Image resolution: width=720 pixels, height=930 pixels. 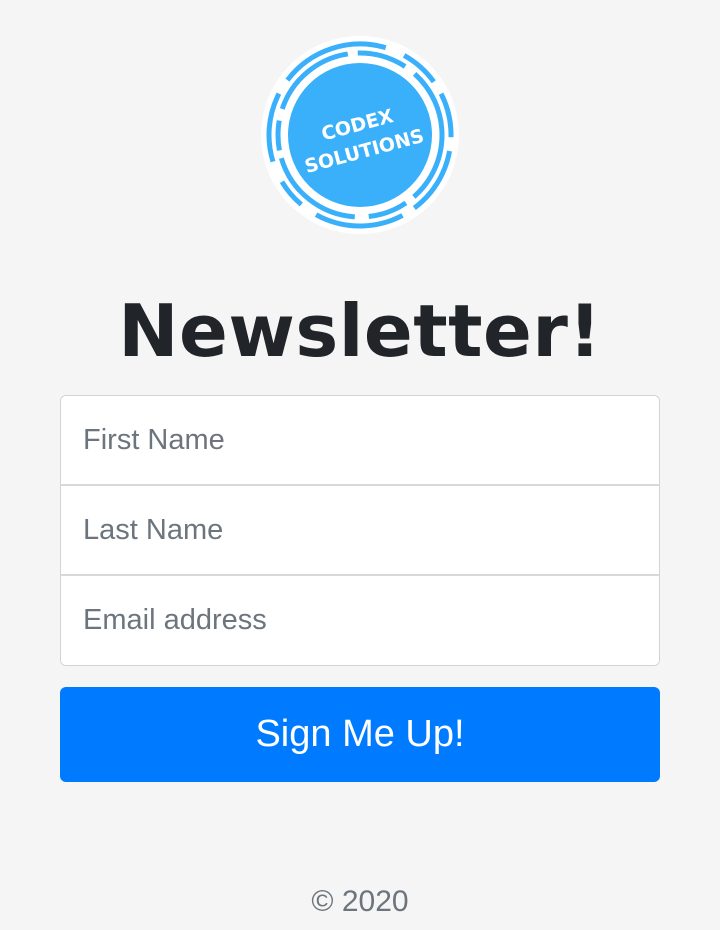 I want to click on email-input, so click(x=360, y=620).